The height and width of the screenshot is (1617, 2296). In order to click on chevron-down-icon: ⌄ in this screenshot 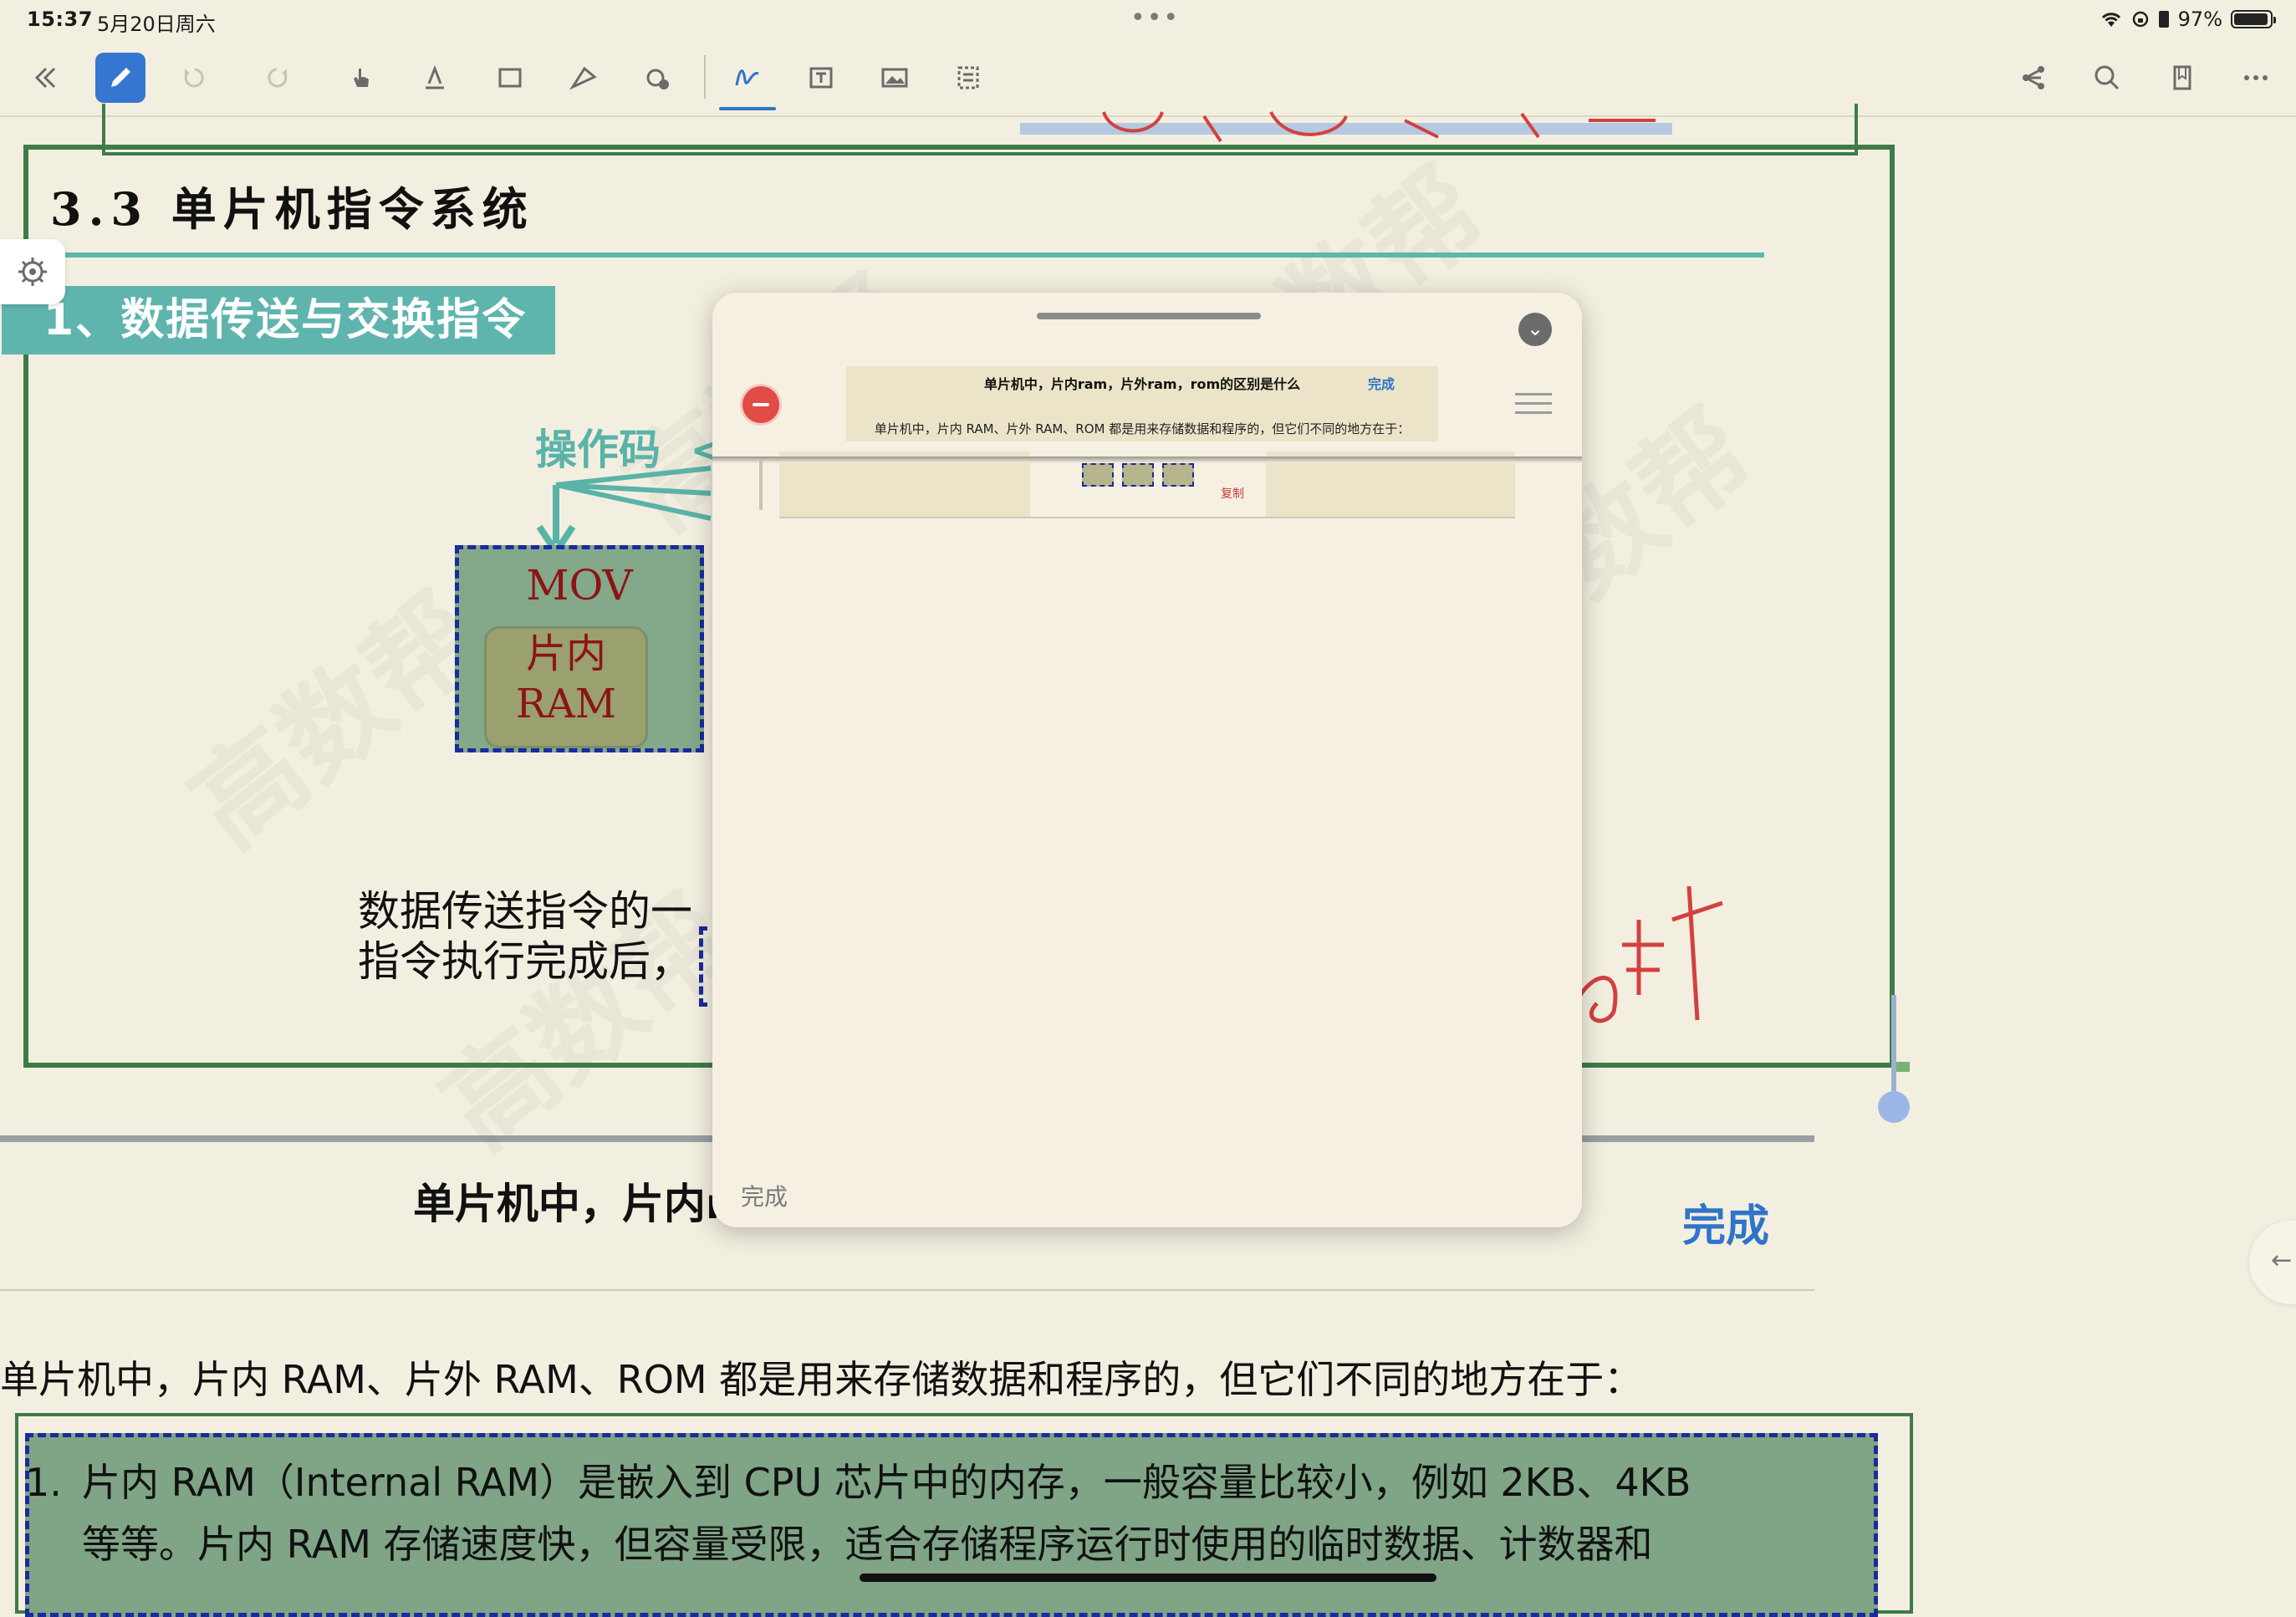, I will do `click(1535, 329)`.